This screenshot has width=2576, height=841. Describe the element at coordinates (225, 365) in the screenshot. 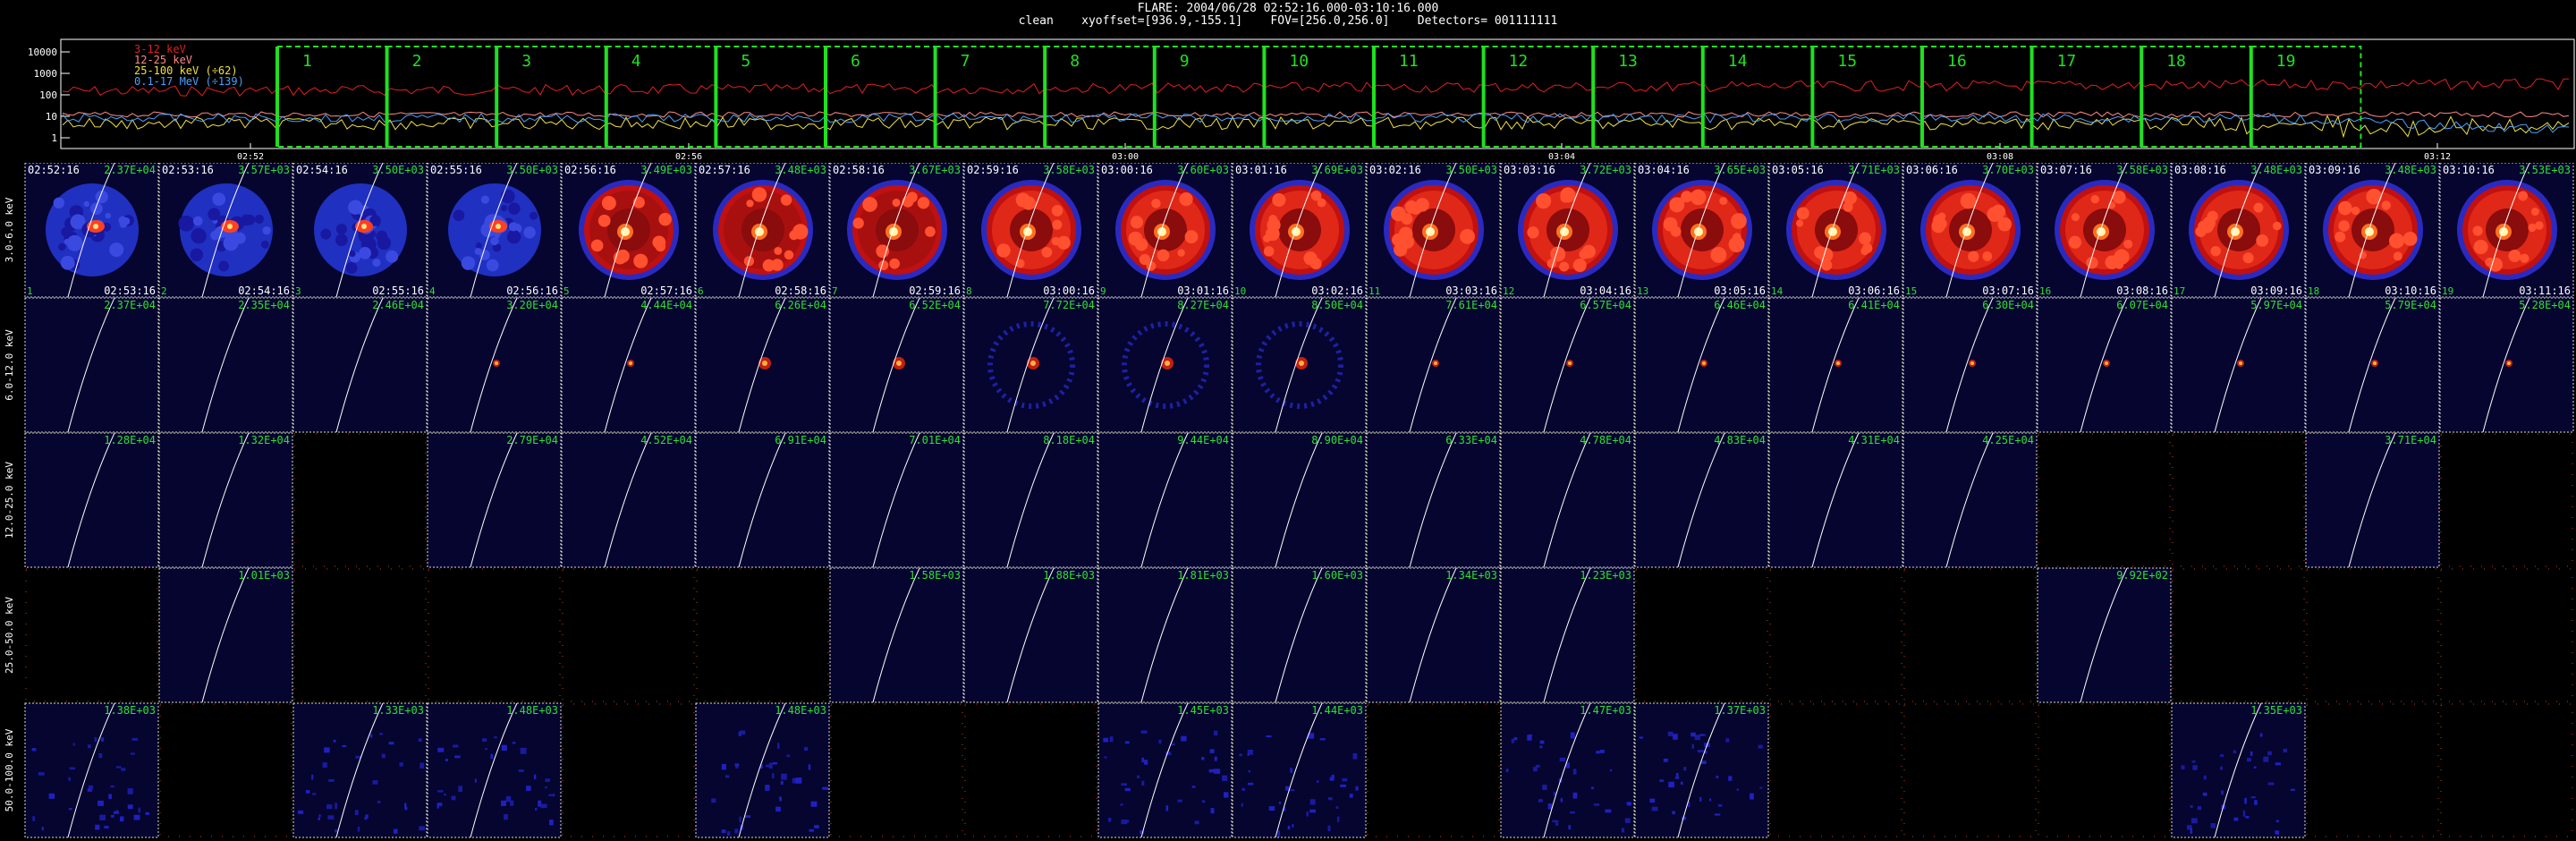

I see `image-cell: 2.35E+04` at that location.